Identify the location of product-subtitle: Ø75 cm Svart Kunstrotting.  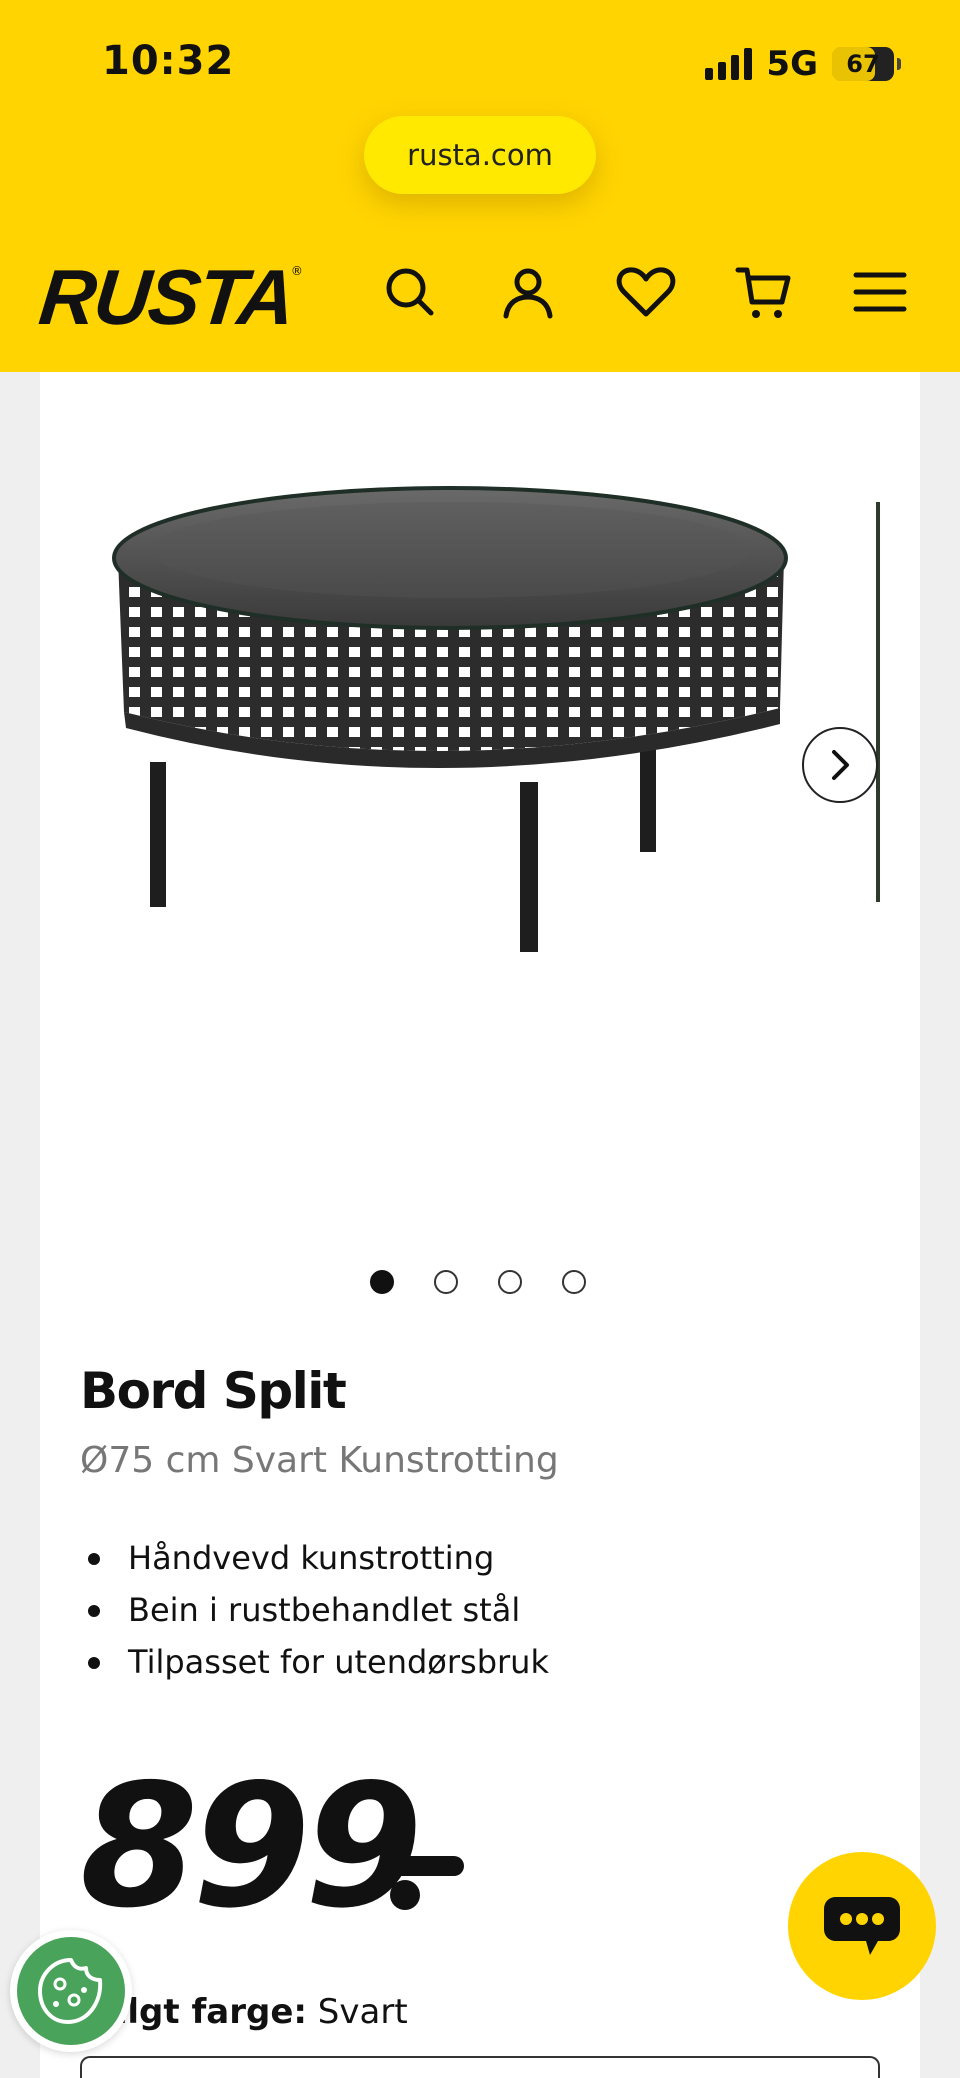
(319, 1460).